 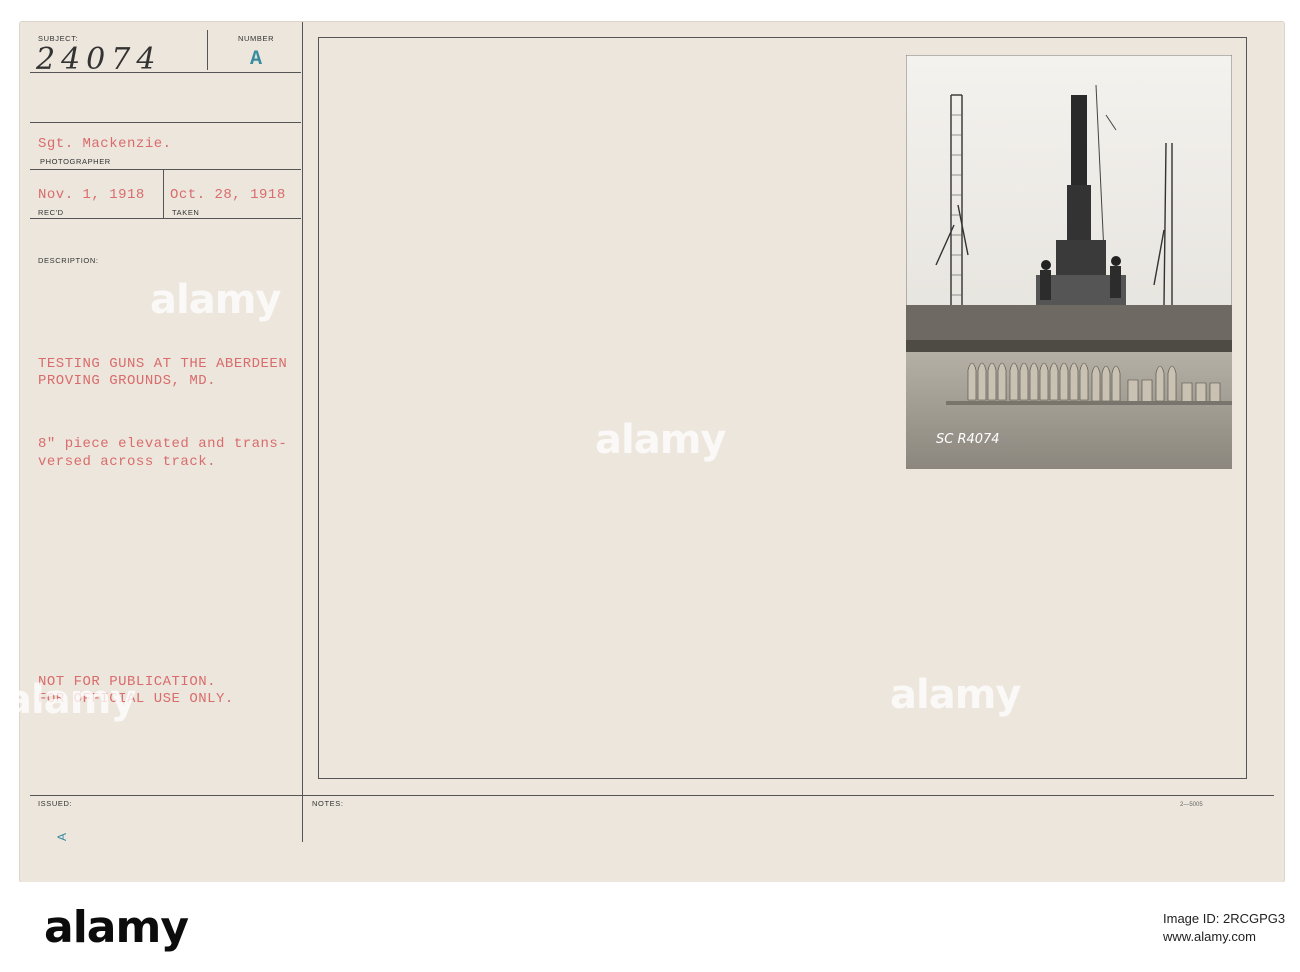 I want to click on image-id: Image ID: 2RCGPG3, so click(x=1224, y=918).